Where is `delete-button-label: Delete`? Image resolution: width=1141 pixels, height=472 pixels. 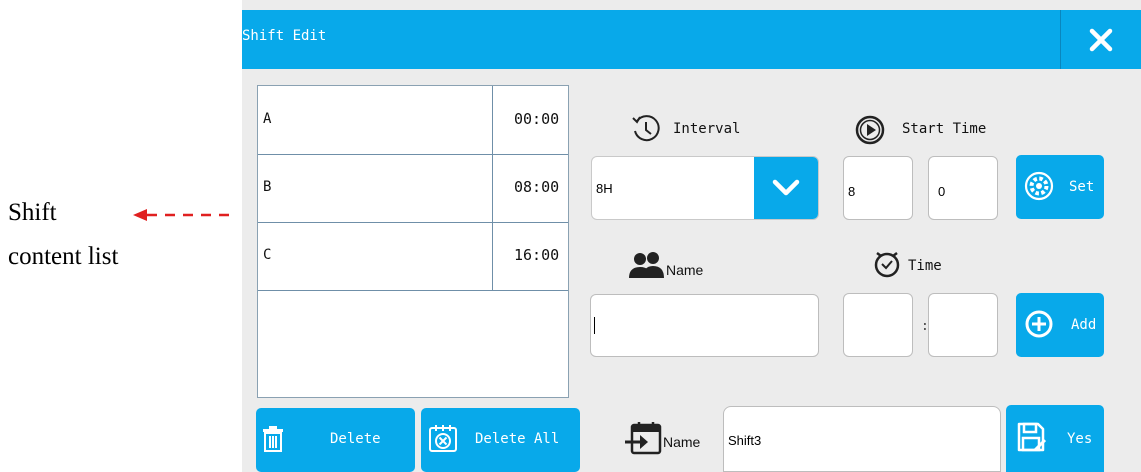 delete-button-label: Delete is located at coordinates (355, 439).